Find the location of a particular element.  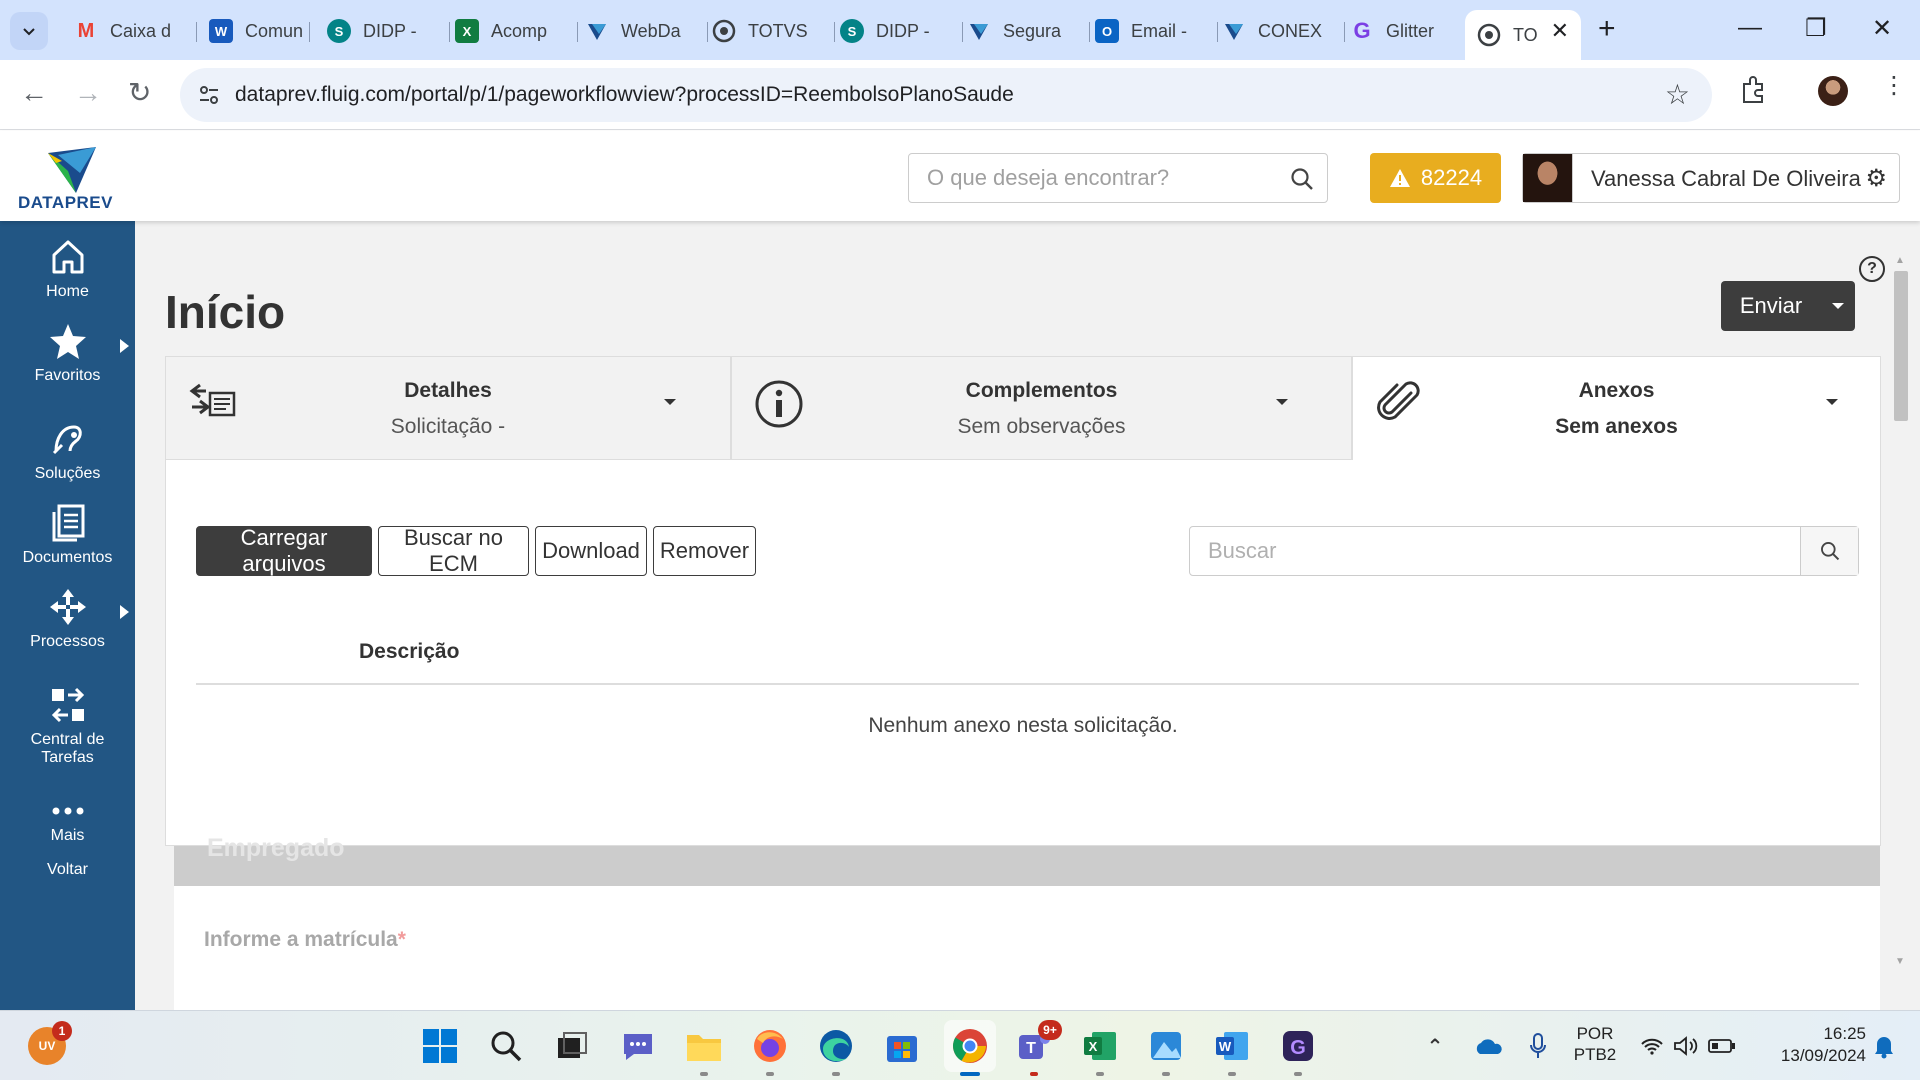

chat-icon is located at coordinates (638, 1046).